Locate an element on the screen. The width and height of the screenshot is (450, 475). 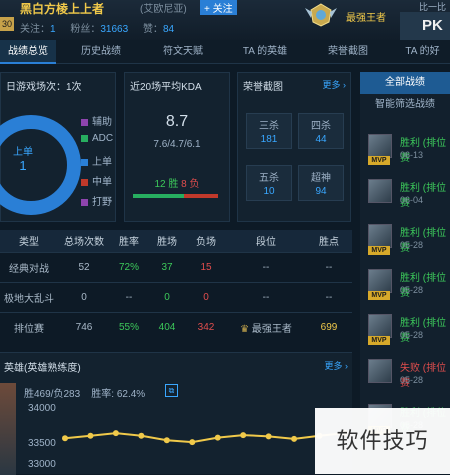
row-total: 0 is located at coordinates (84, 296).